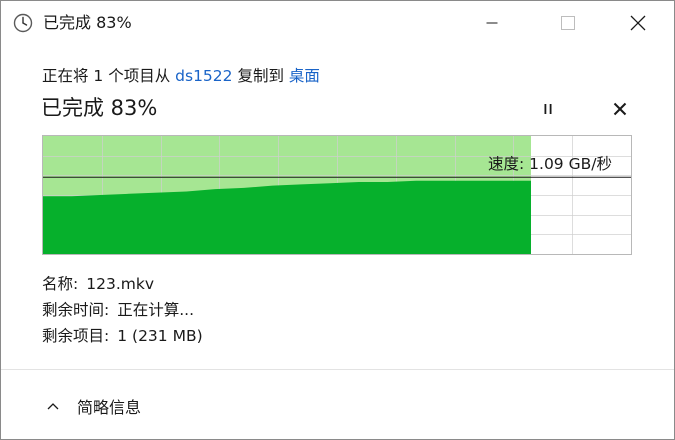 The image size is (675, 440). Describe the element at coordinates (109, 76) in the screenshot. I see `subtitle-prefix: 正在将 1 个项目从` at that location.